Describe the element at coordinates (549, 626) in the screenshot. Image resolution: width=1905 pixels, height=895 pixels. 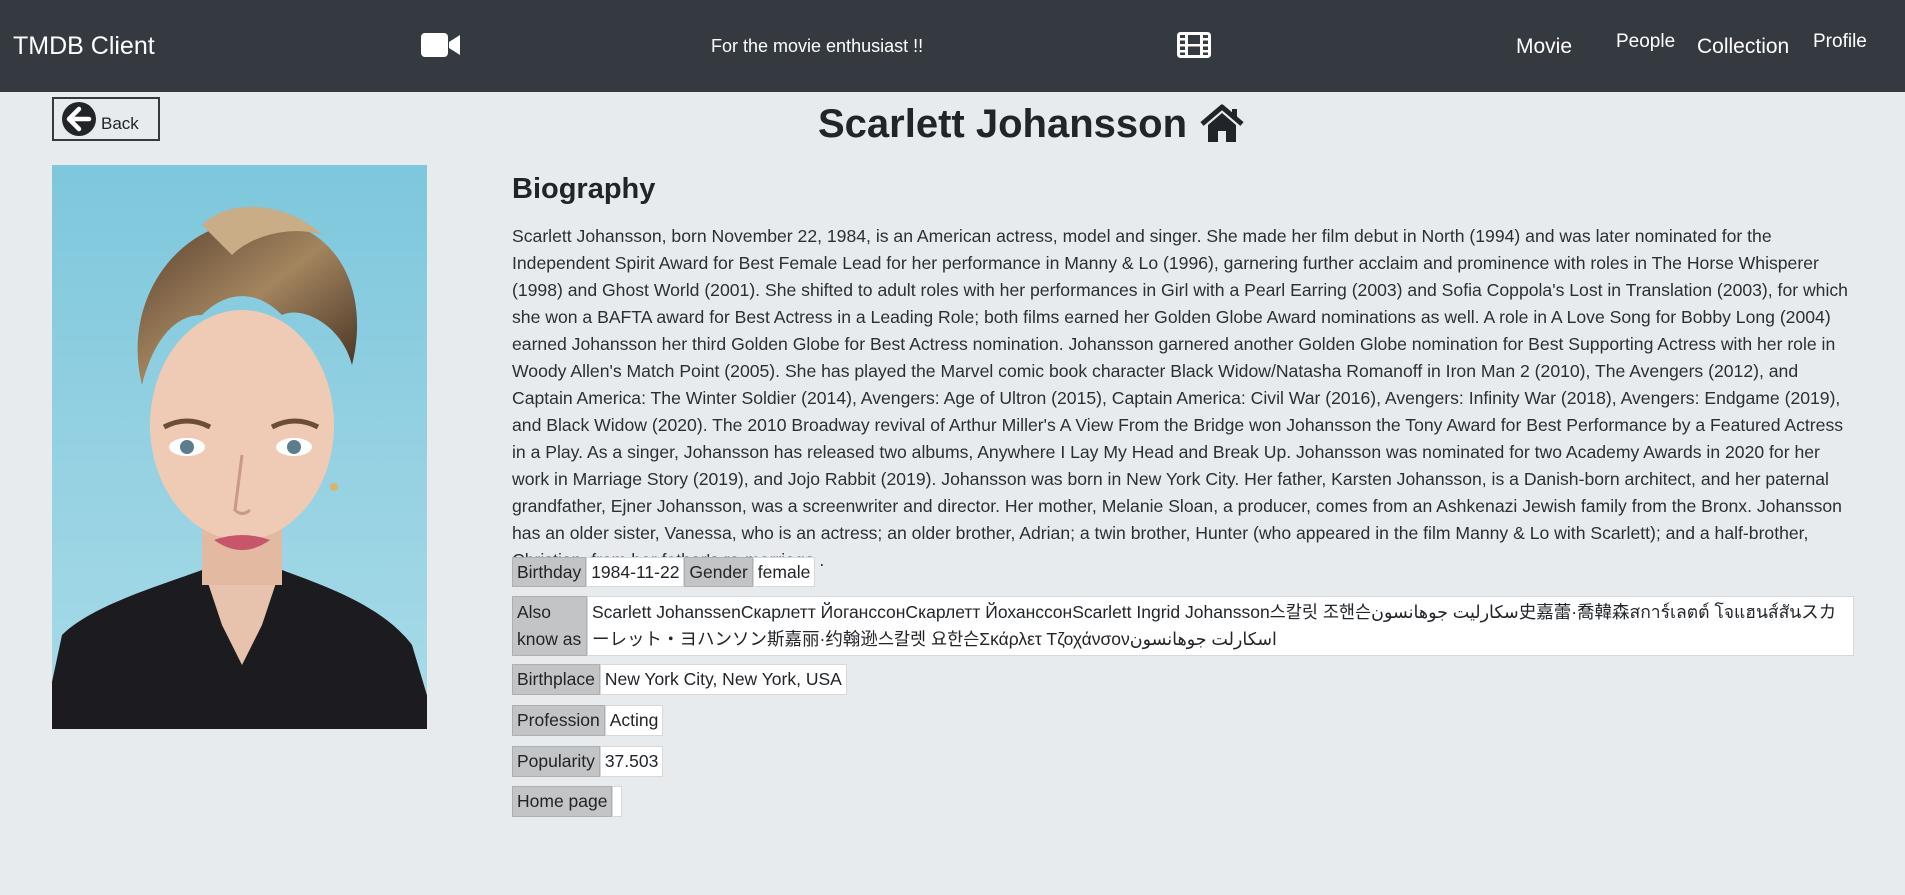
I see `also-known-as-label: Also know as` at that location.